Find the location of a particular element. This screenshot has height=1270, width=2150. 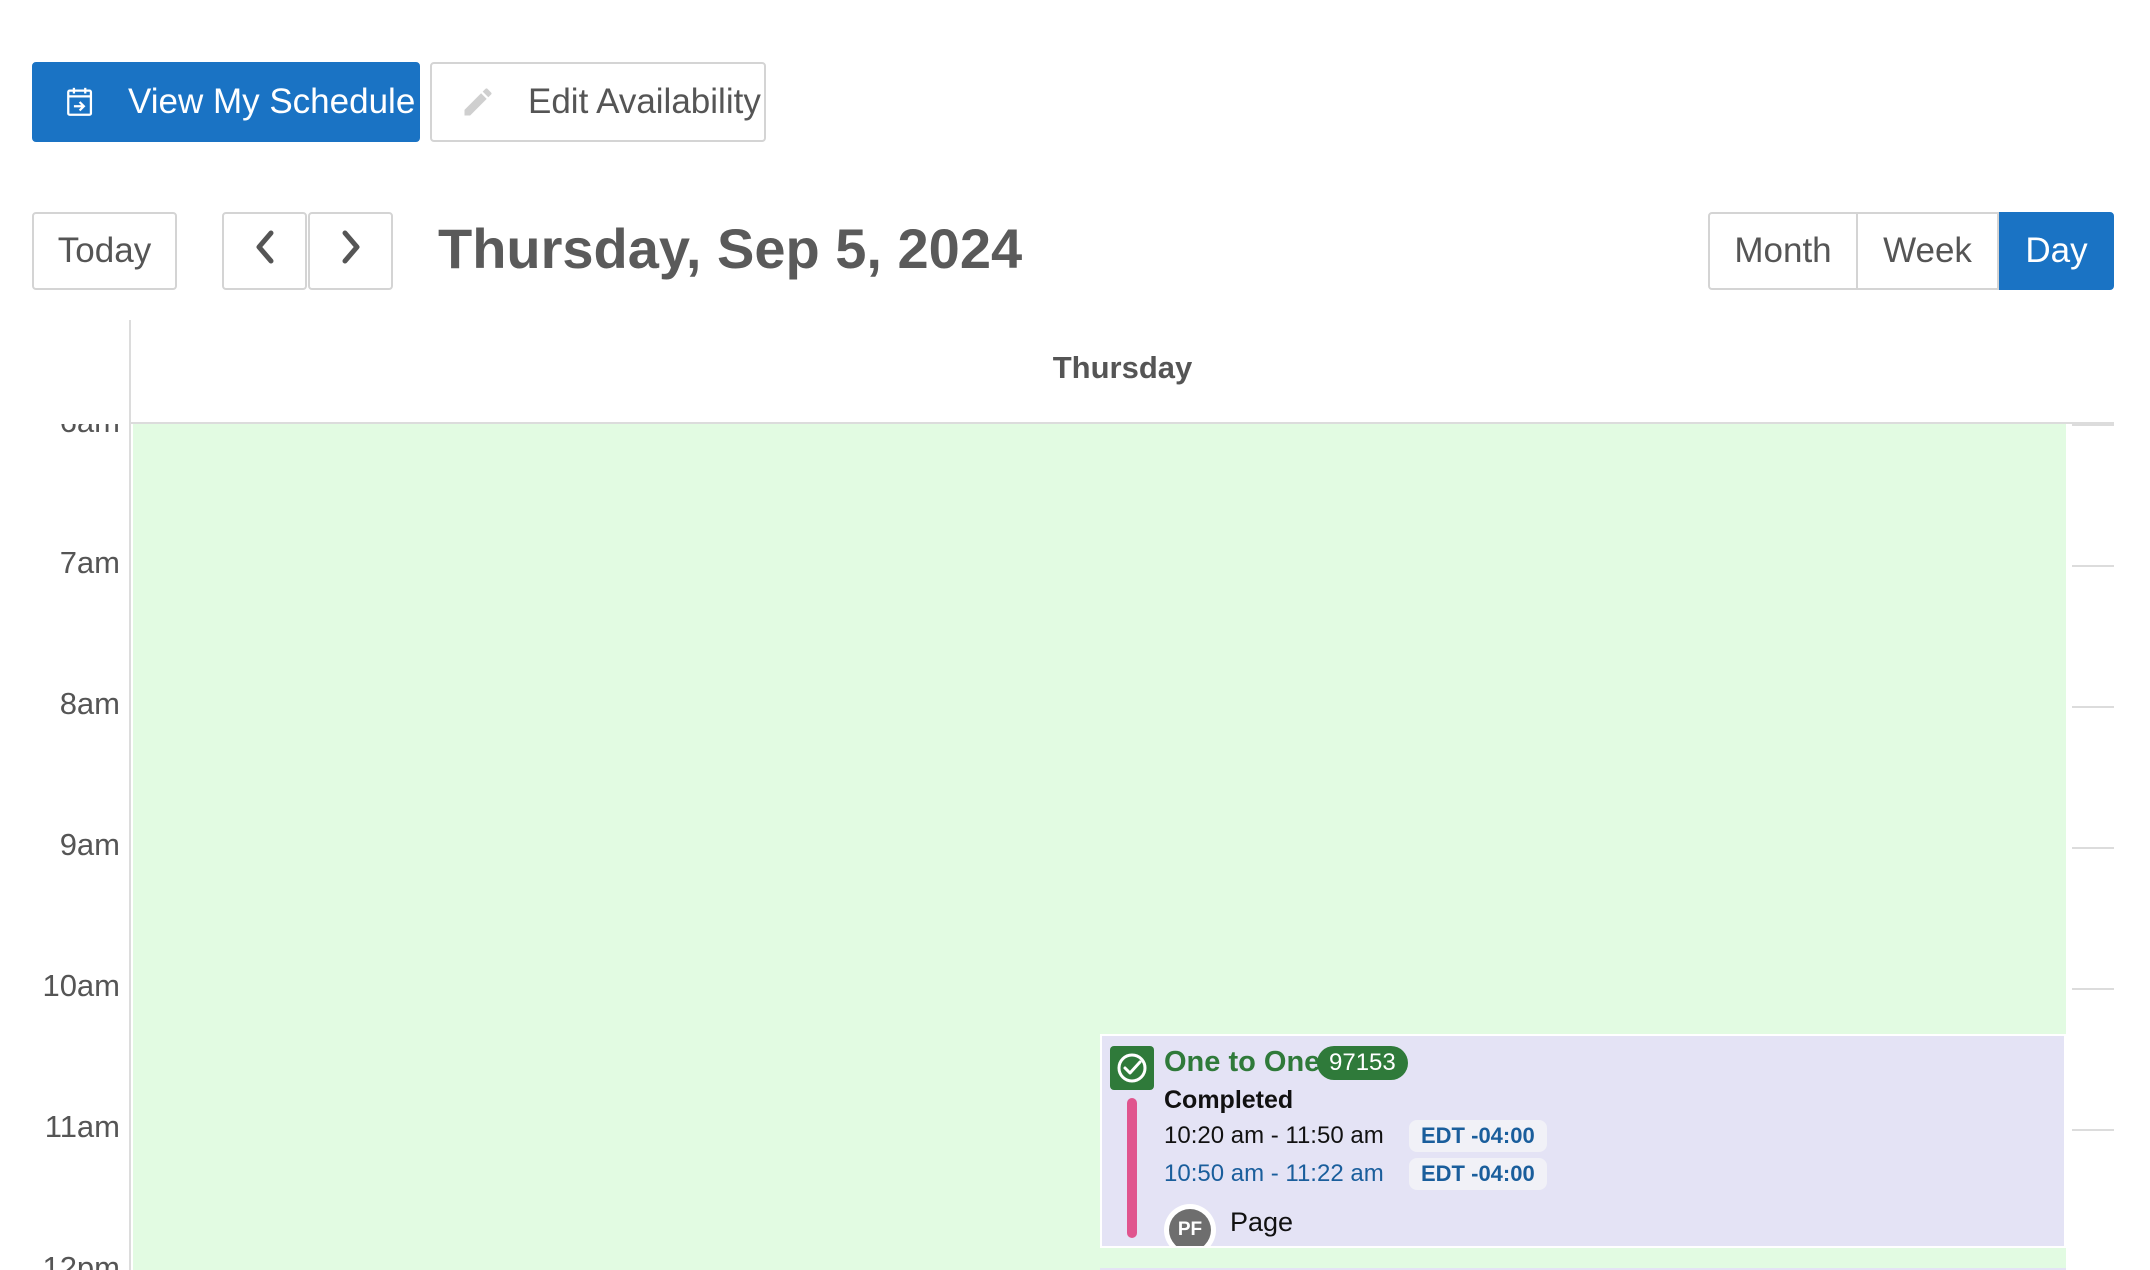

day-view-label: Day is located at coordinates (2056, 250).